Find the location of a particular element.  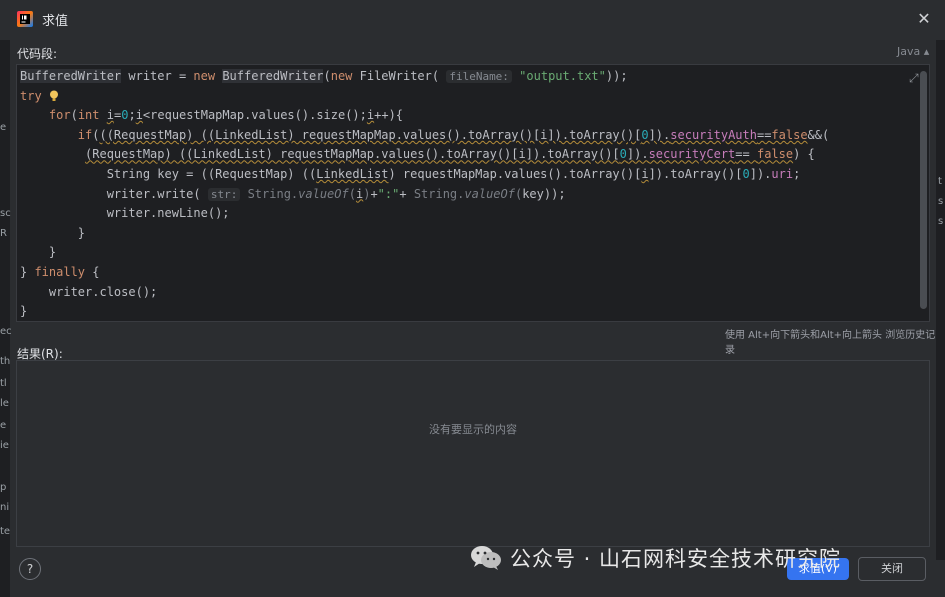

edge-text: tl is located at coordinates (3, 383).